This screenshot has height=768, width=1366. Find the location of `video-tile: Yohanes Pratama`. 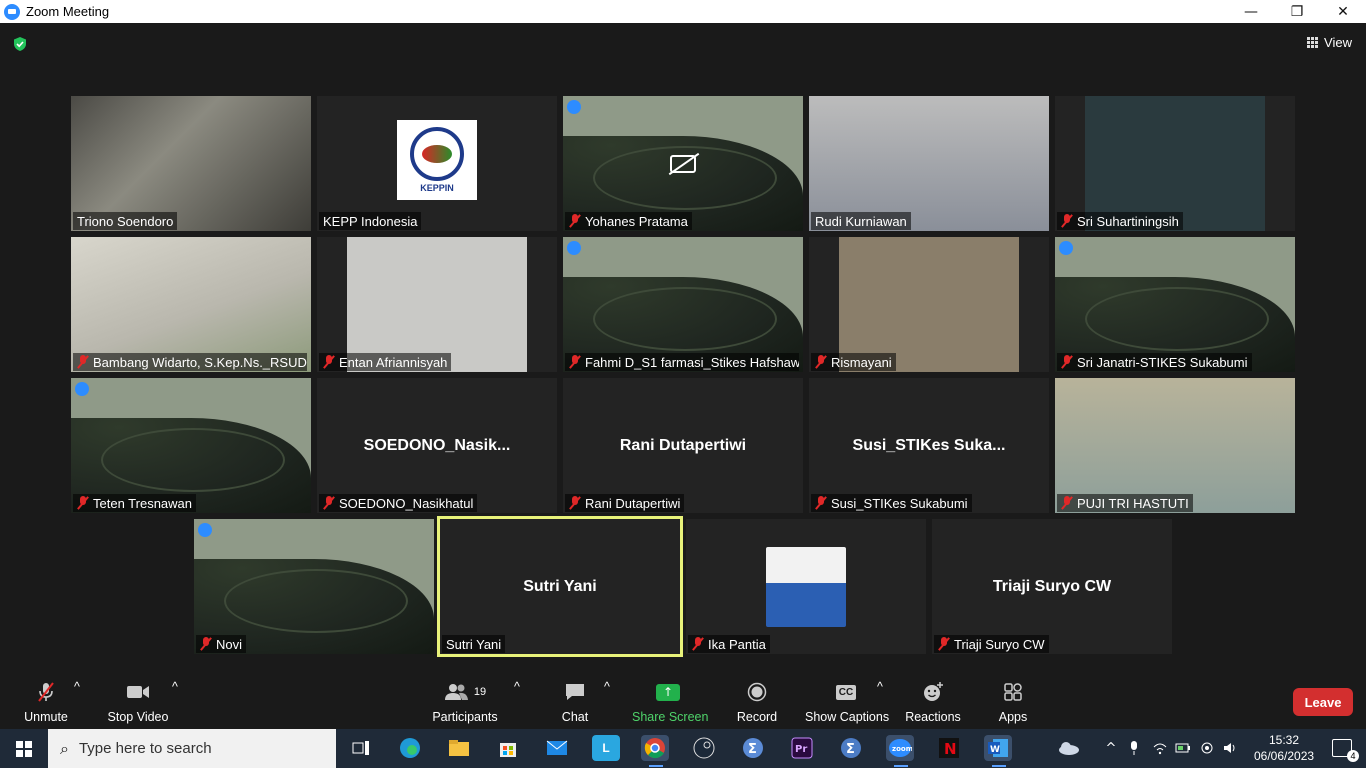

video-tile: Yohanes Pratama is located at coordinates (683, 163).